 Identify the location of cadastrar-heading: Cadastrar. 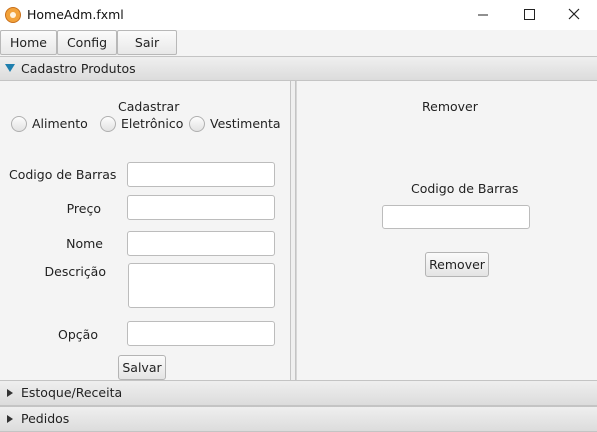
(149, 106).